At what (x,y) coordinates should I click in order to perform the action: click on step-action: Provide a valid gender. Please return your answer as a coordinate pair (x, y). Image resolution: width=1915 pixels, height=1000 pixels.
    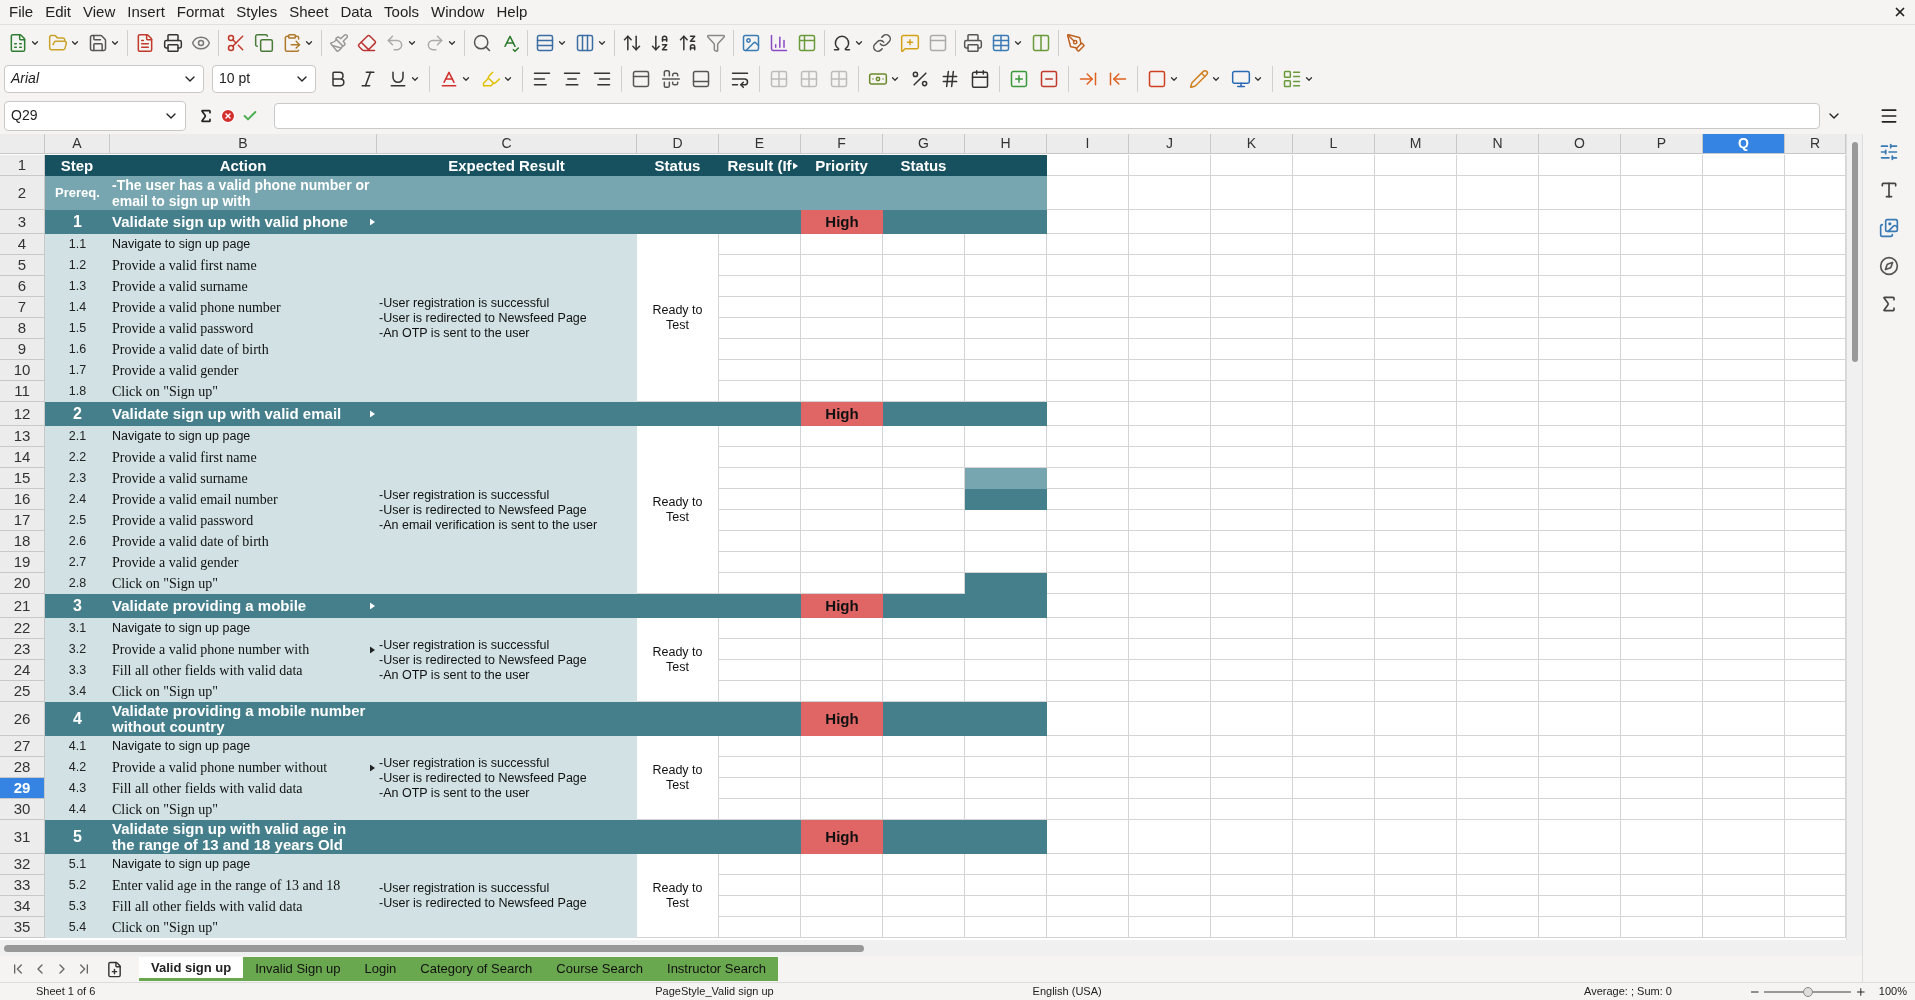
    Looking at the image, I should click on (175, 563).